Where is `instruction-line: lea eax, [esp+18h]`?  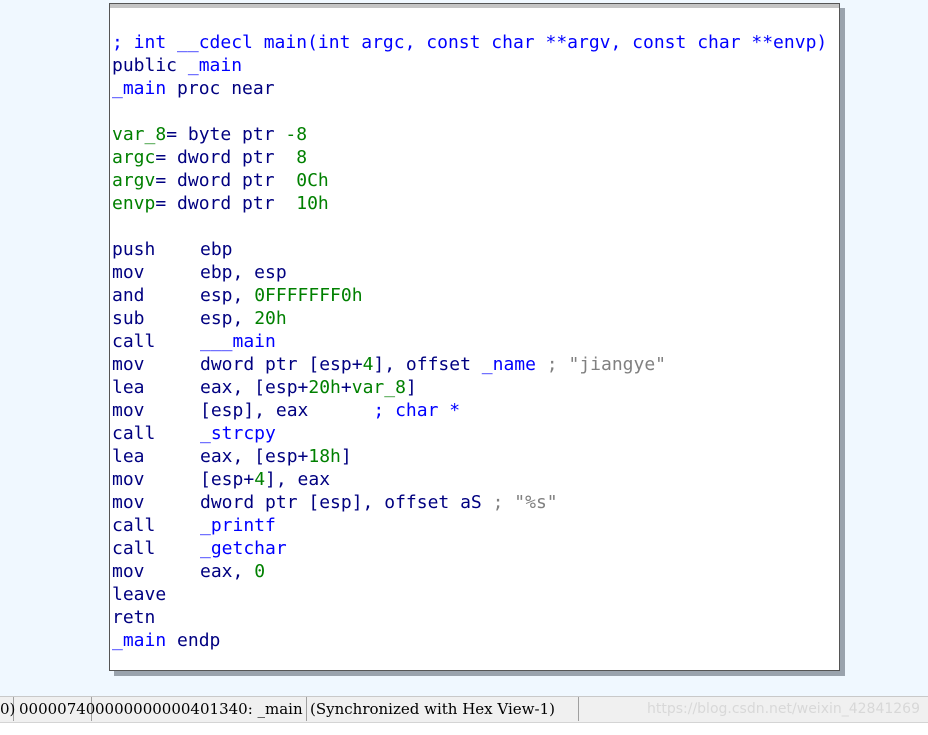 instruction-line: lea eax, [esp+18h] is located at coordinates (469, 456).